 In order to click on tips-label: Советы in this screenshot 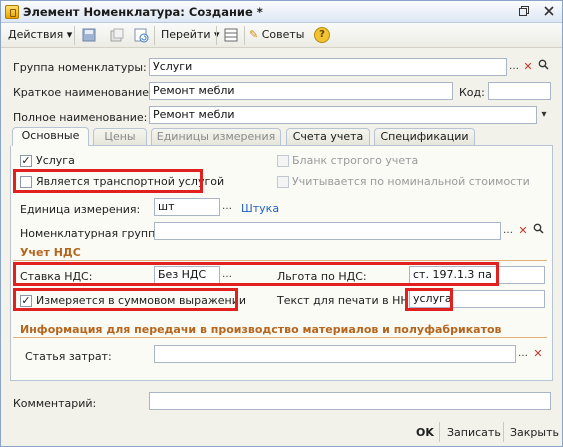, I will do `click(283, 34)`.